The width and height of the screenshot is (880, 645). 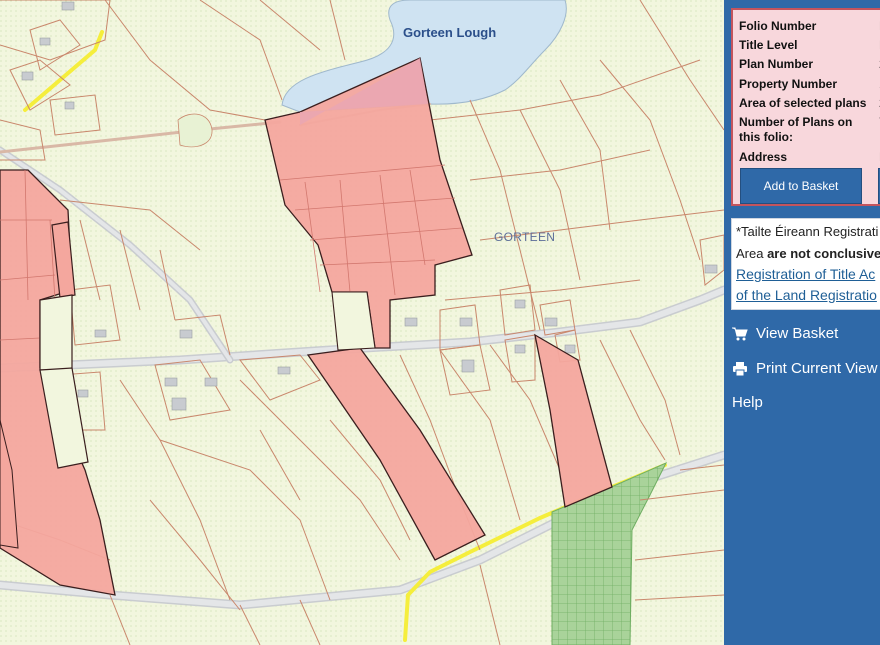 I want to click on plan-number-label: Plan Number, so click(x=776, y=64).